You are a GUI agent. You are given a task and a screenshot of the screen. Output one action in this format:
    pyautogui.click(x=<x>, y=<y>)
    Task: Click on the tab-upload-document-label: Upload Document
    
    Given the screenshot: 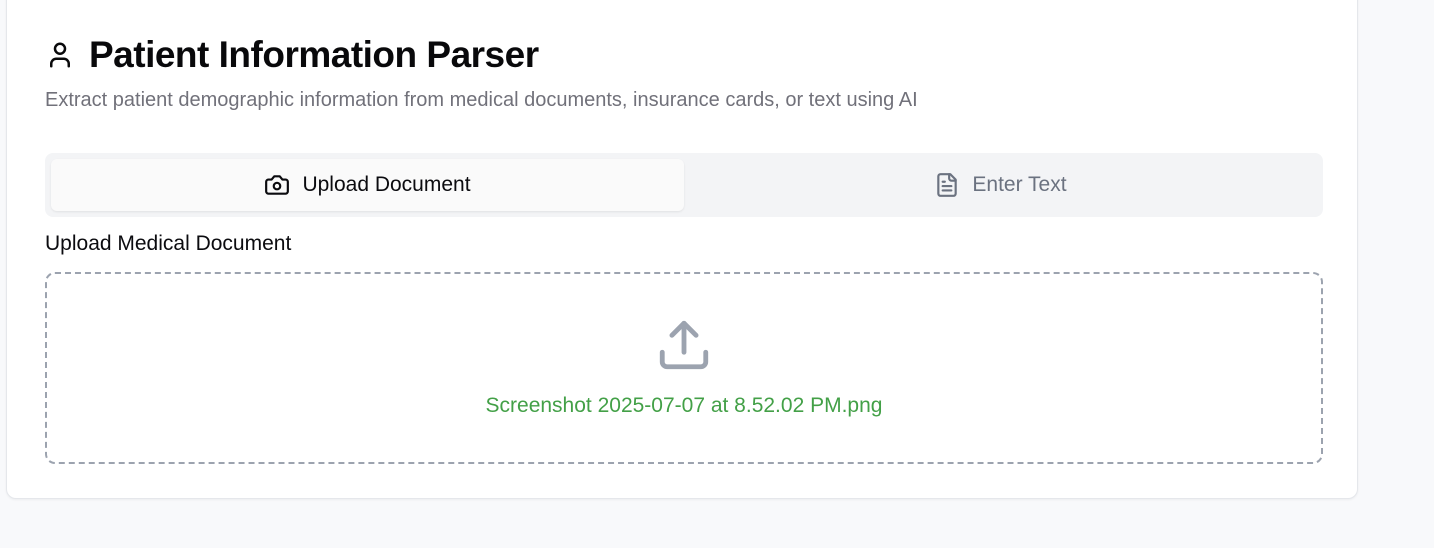 What is the action you would take?
    pyautogui.click(x=386, y=184)
    